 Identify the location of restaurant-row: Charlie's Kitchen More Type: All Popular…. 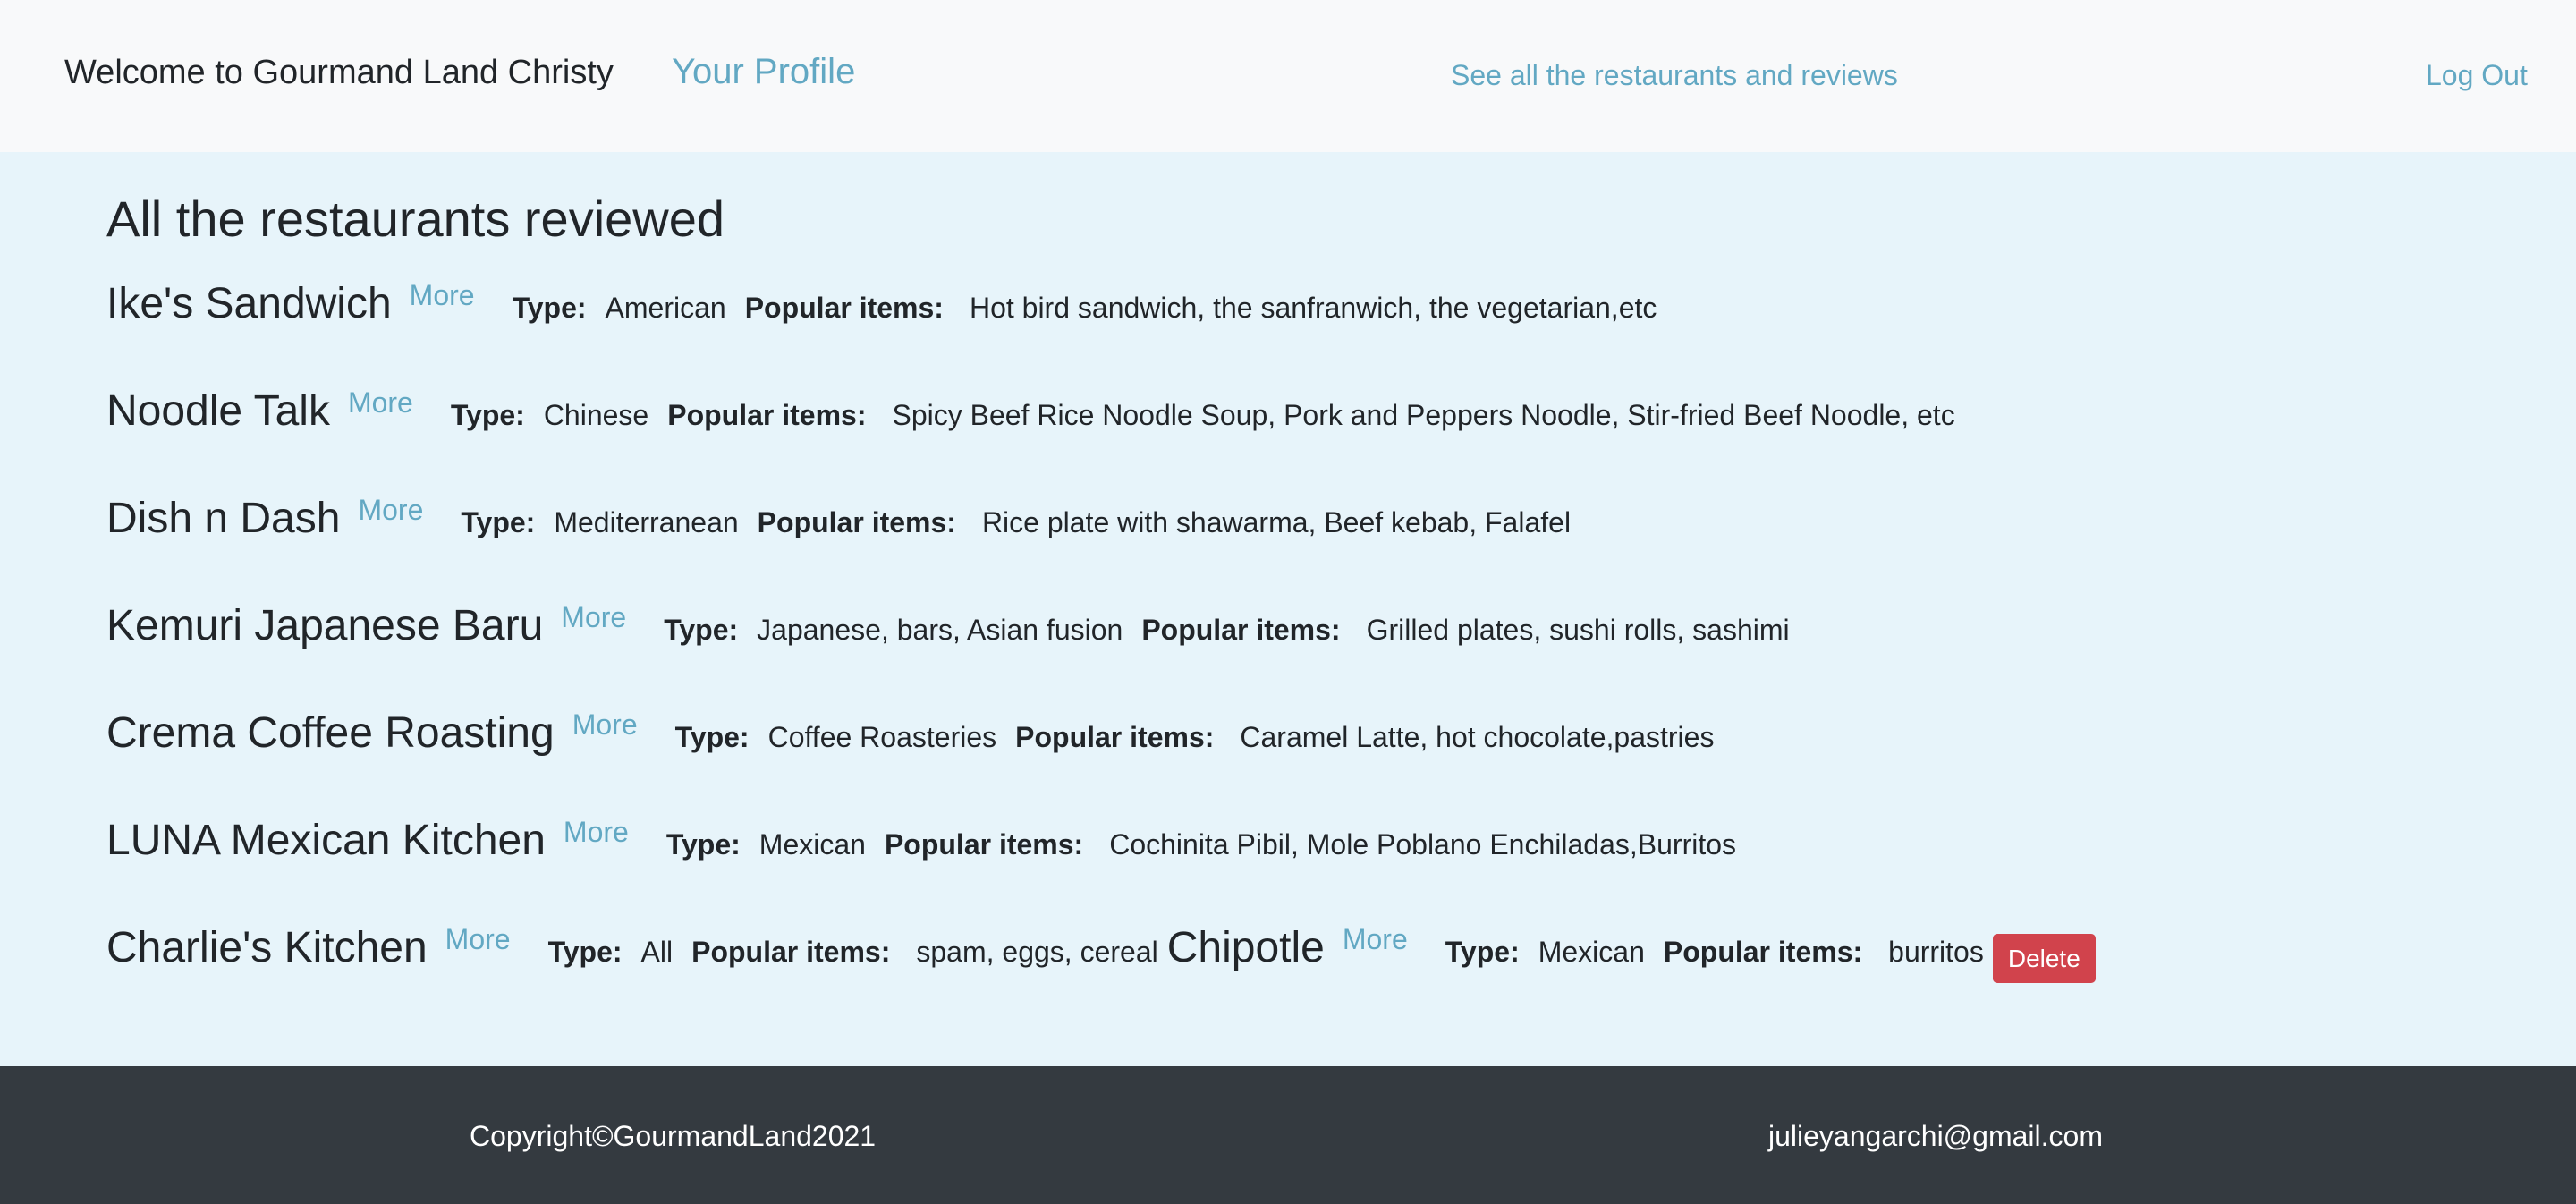
(1101, 953).